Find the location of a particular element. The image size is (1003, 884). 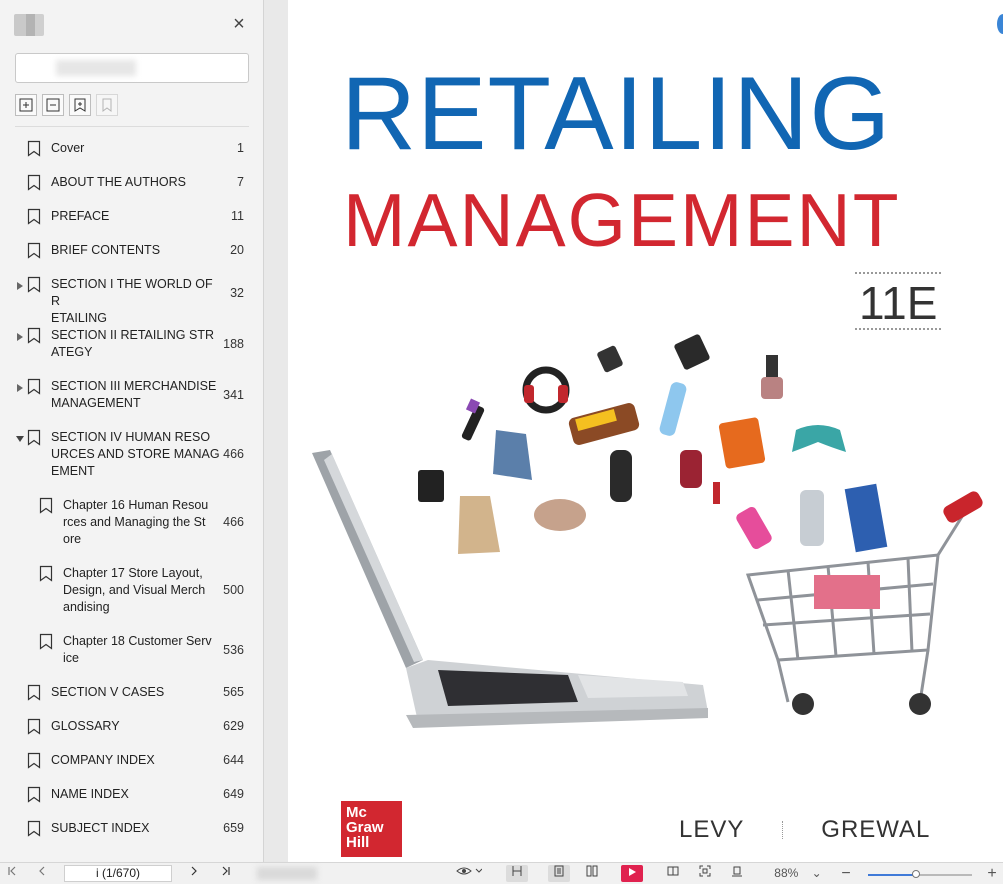

bookmark-item: PREFACE 11 is located at coordinates (131, 216).